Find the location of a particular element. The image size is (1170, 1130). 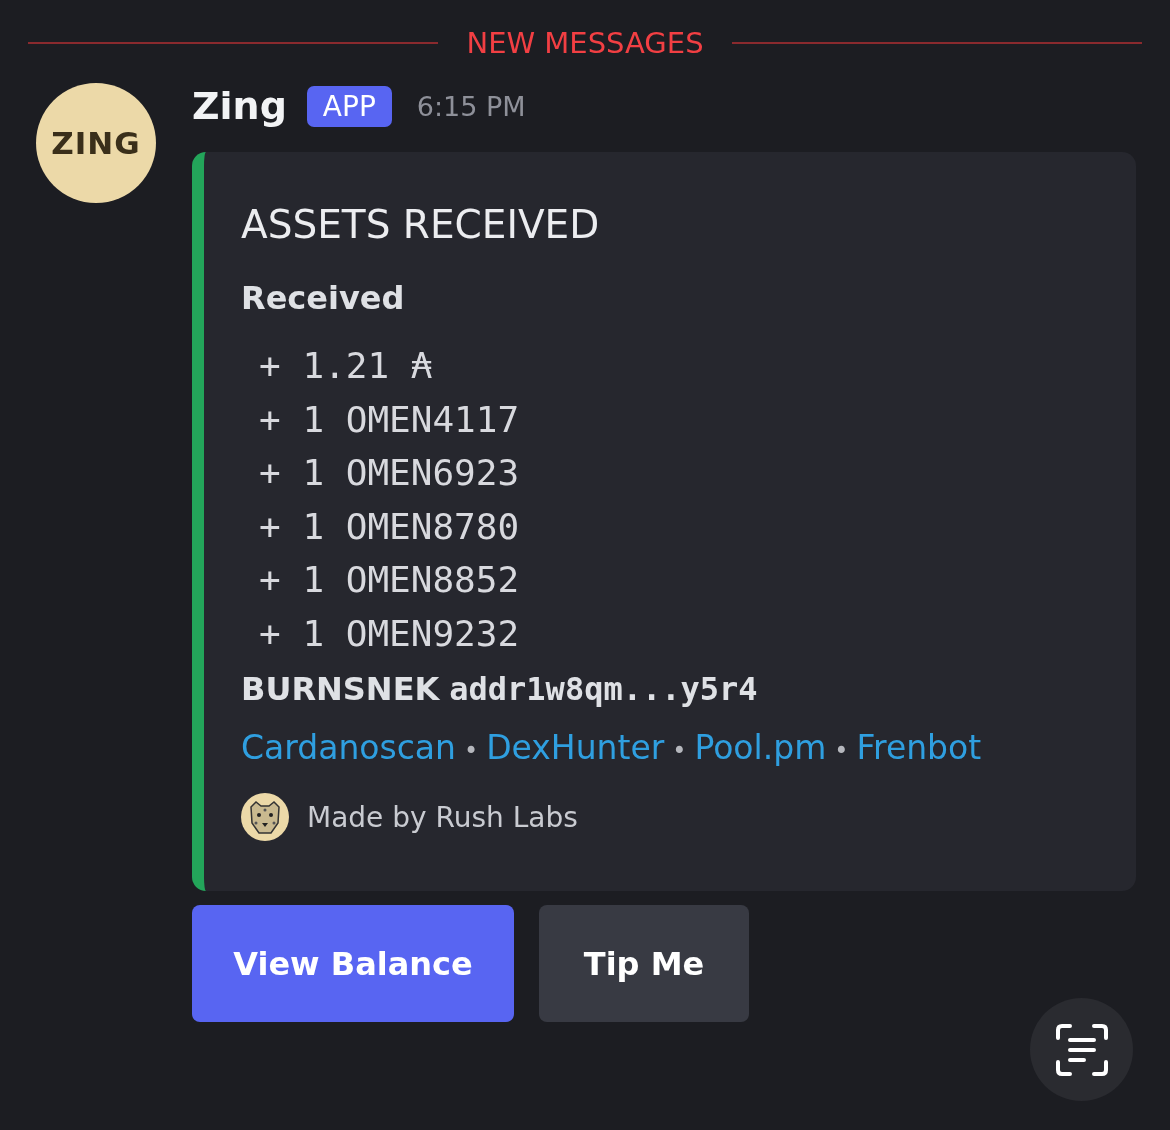

asset-line: + 1 OMEN6923 is located at coordinates (390, 473).